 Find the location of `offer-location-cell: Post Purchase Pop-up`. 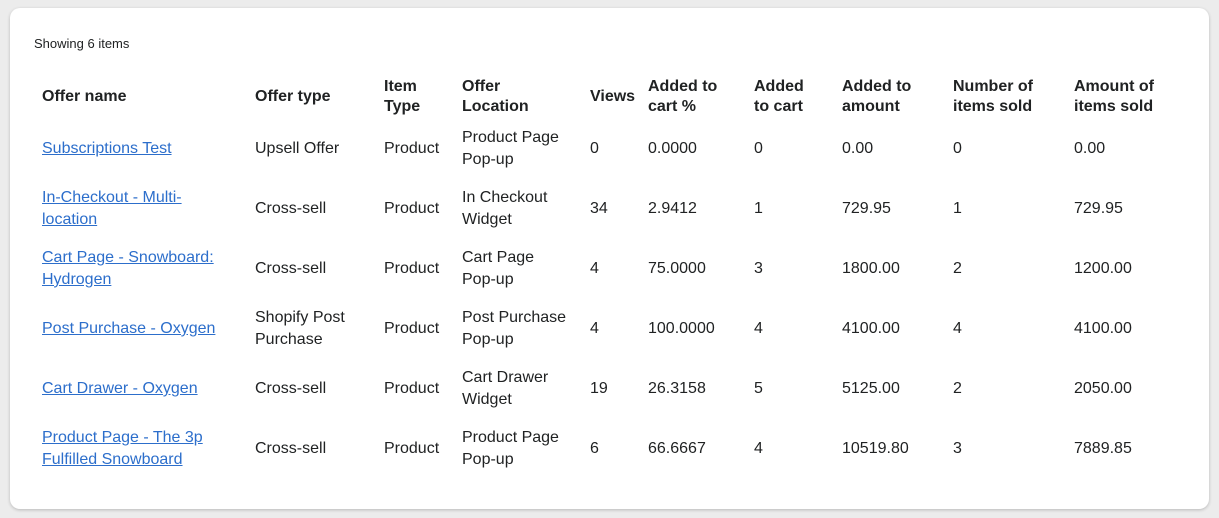

offer-location-cell: Post Purchase Pop-up is located at coordinates (514, 328).